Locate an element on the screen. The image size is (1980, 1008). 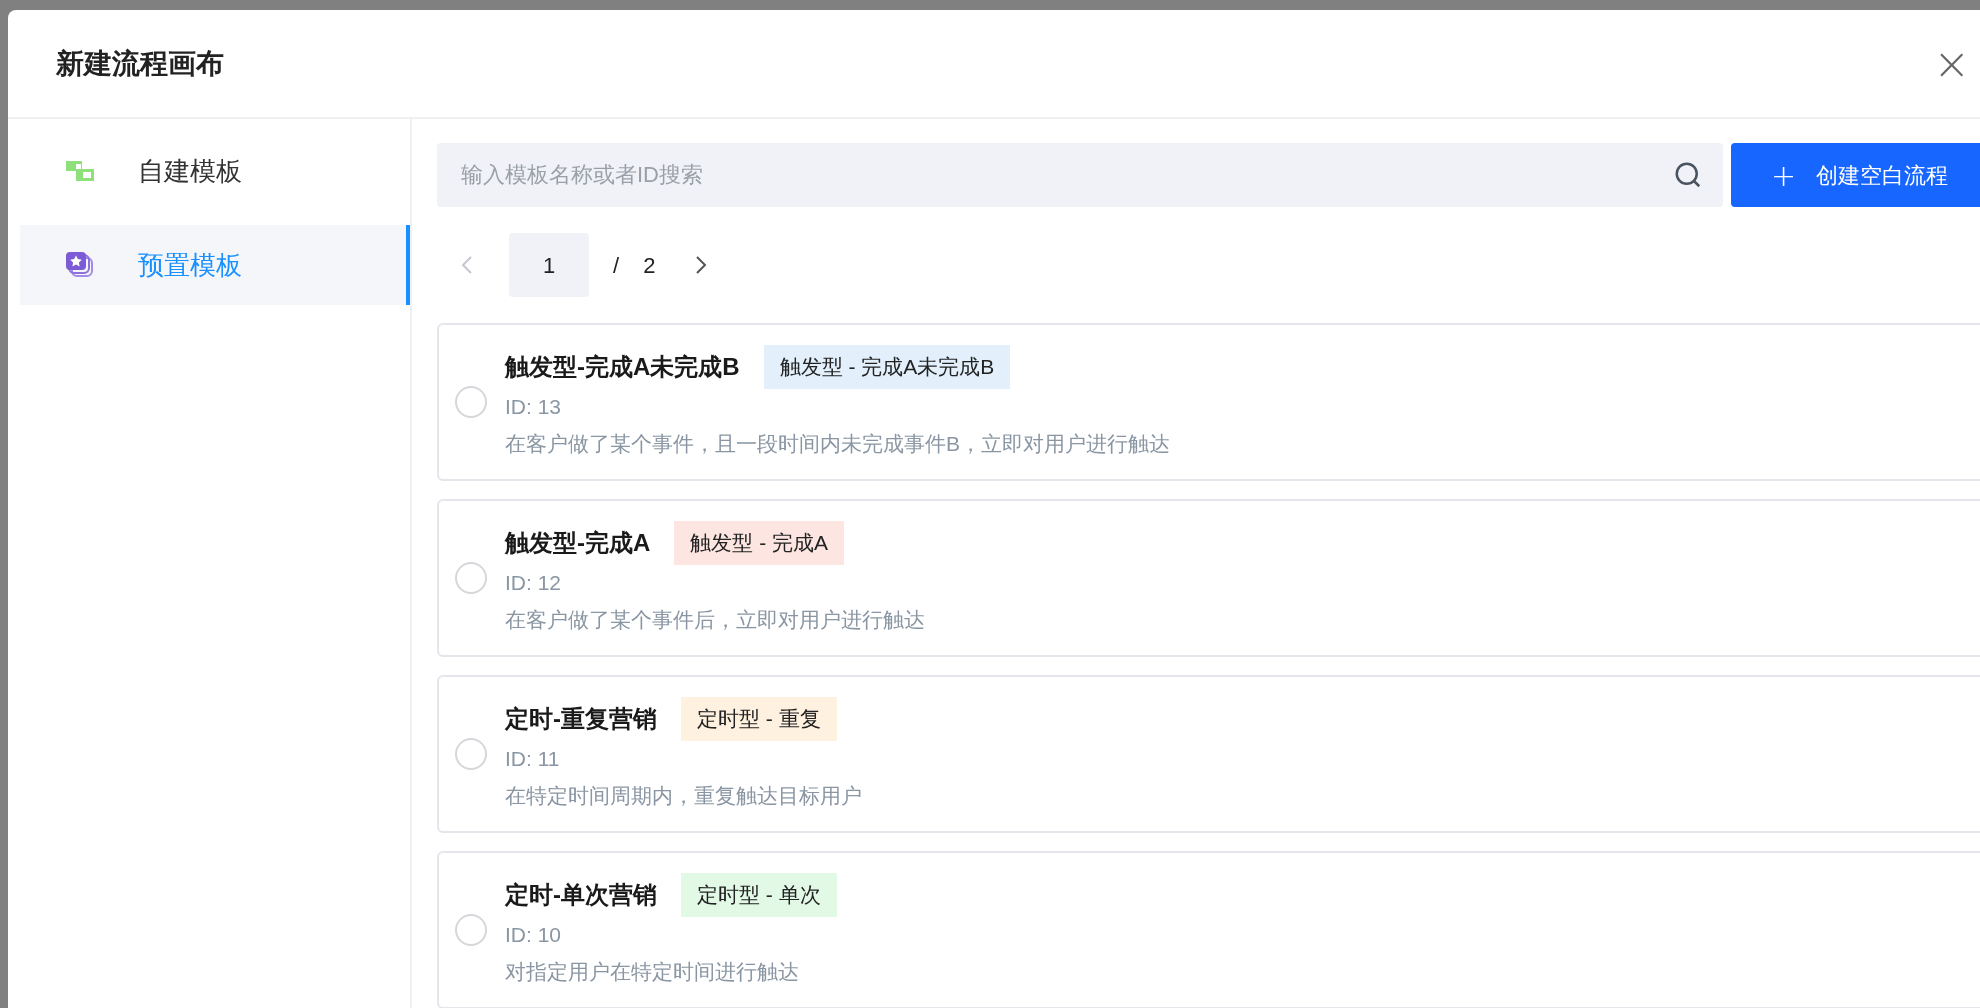
close-button: × is located at coordinates (1951, 63).